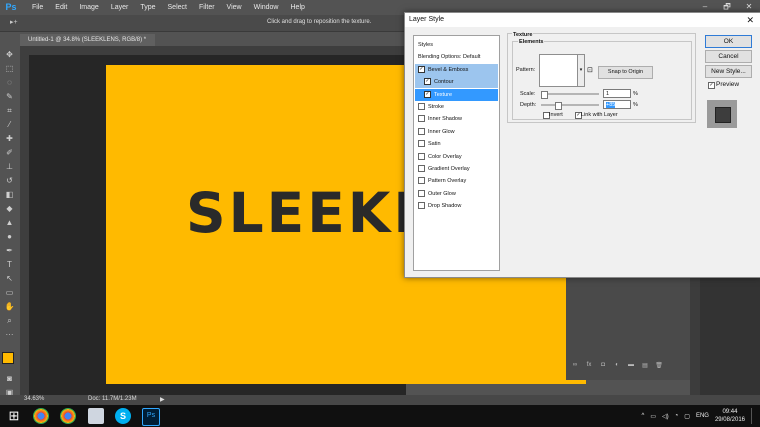  Describe the element at coordinates (687, 416) in the screenshot. I see `notification-icon: ▢` at that location.